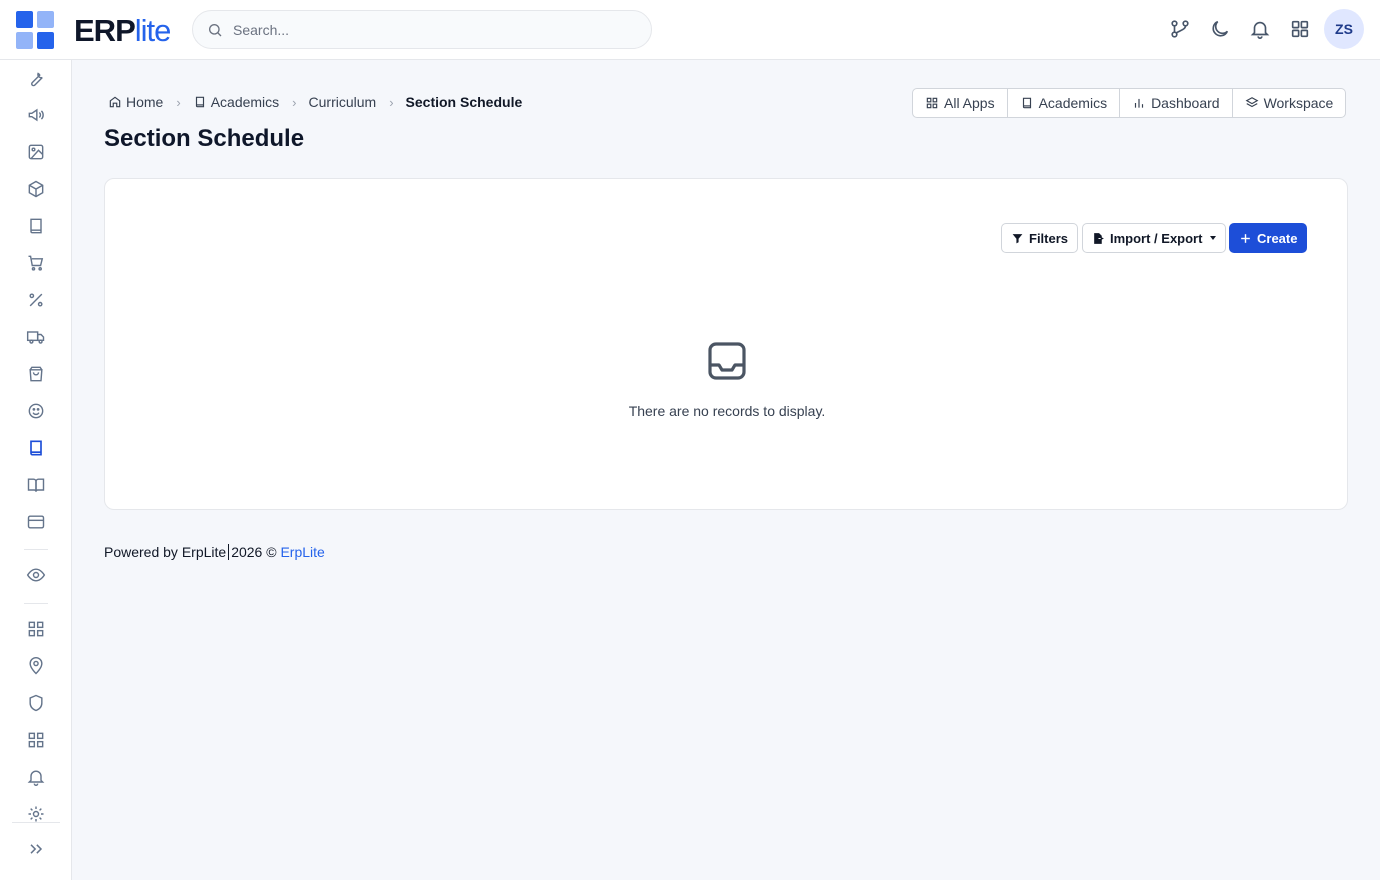 The height and width of the screenshot is (880, 1380). I want to click on quicklink-label: Academics, so click(1073, 103).